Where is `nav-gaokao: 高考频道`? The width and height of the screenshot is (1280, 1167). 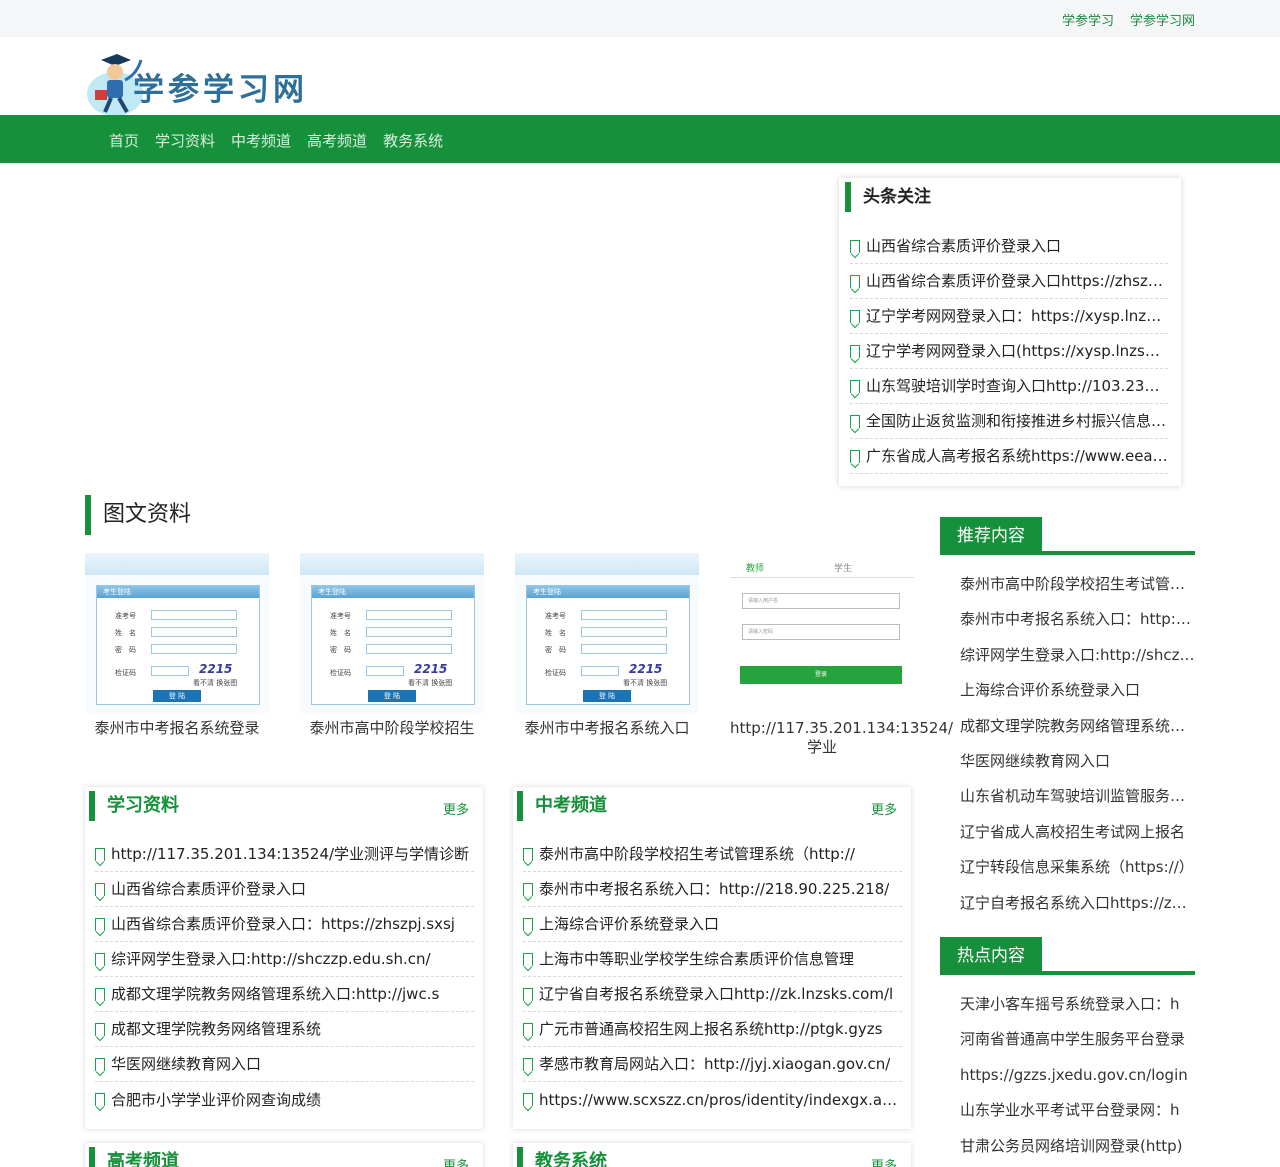 nav-gaokao: 高考频道 is located at coordinates (337, 140).